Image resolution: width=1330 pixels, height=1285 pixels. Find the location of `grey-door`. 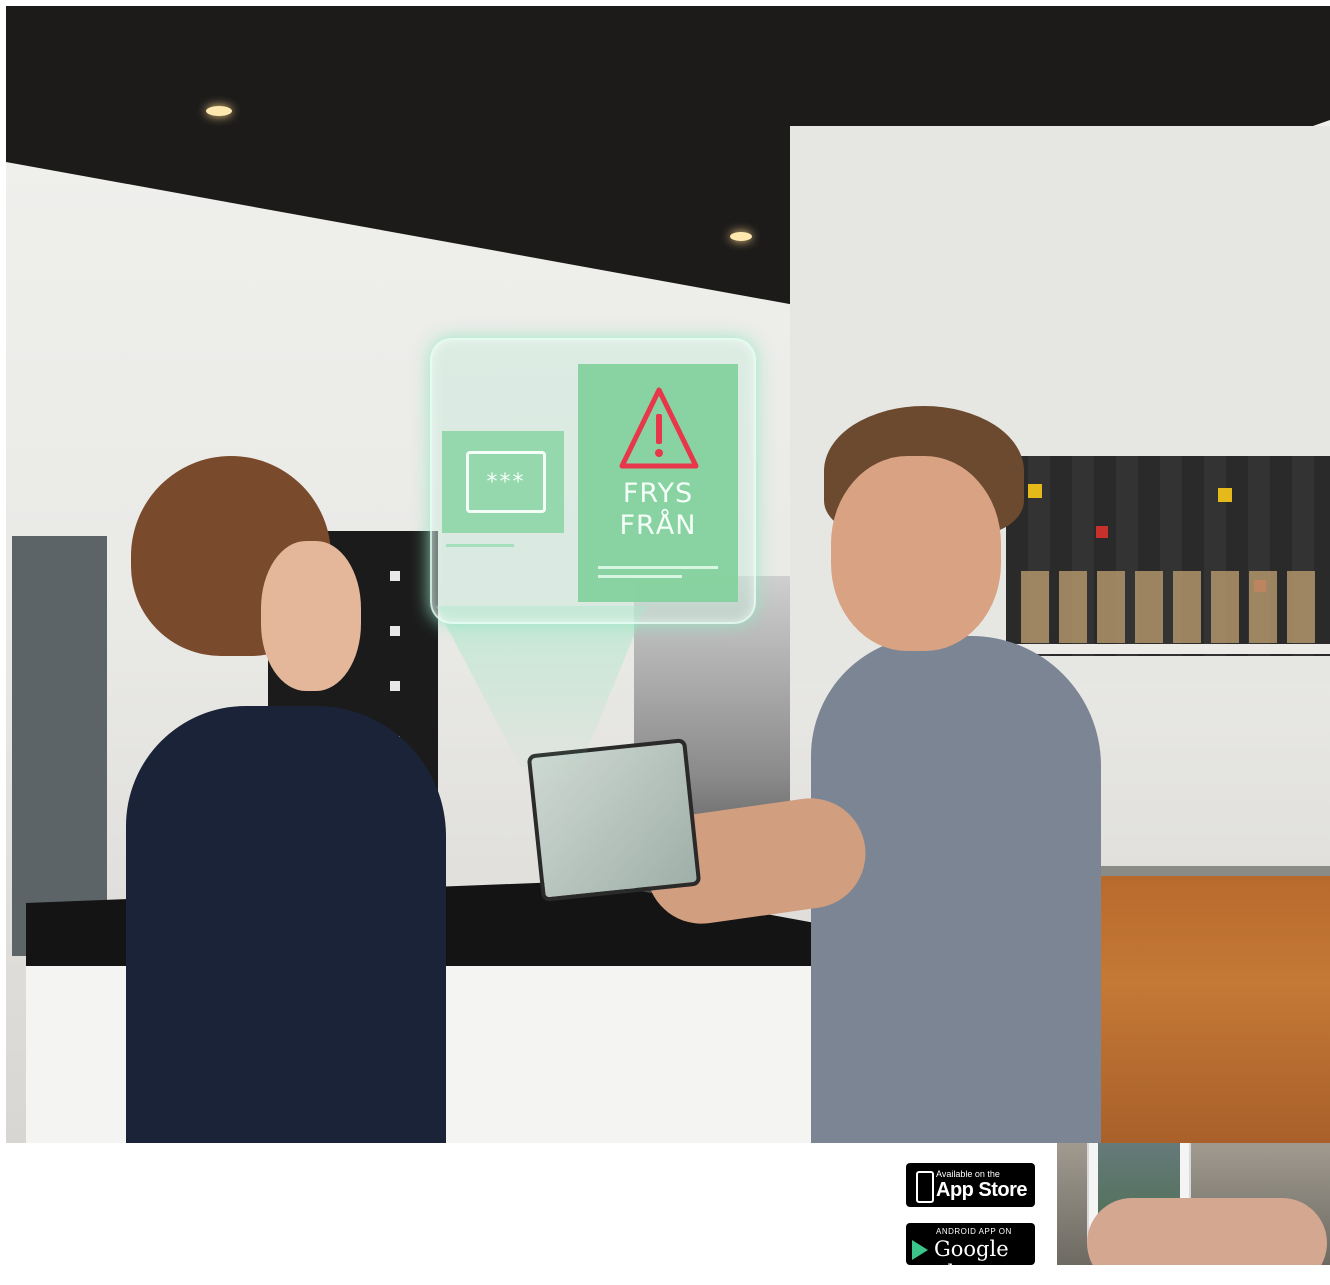

grey-door is located at coordinates (59, 746).